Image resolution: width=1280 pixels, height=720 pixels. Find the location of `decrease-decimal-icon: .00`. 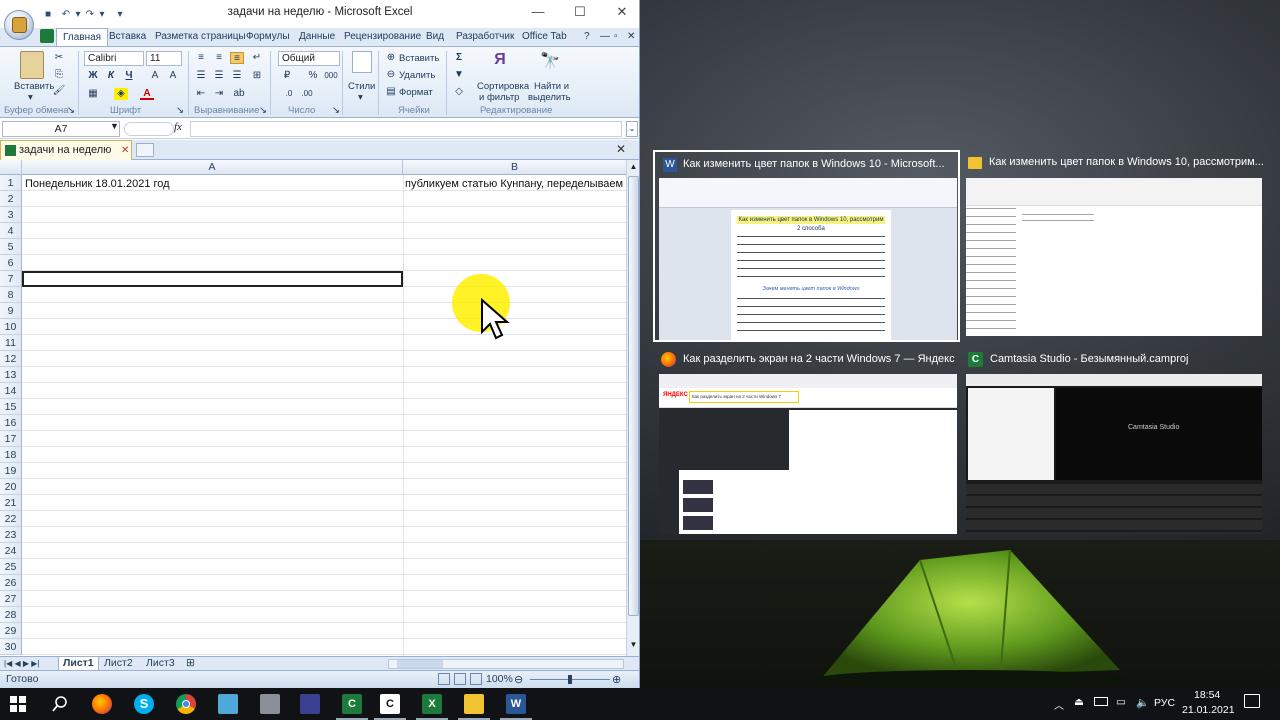

decrease-decimal-icon: .00 is located at coordinates (307, 94).